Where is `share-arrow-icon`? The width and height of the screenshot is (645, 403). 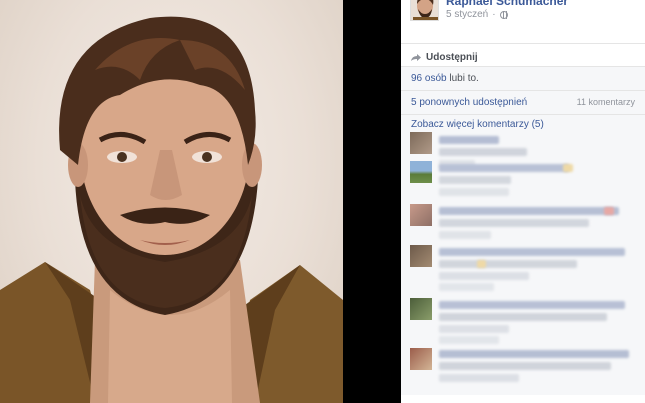 share-arrow-icon is located at coordinates (416, 57).